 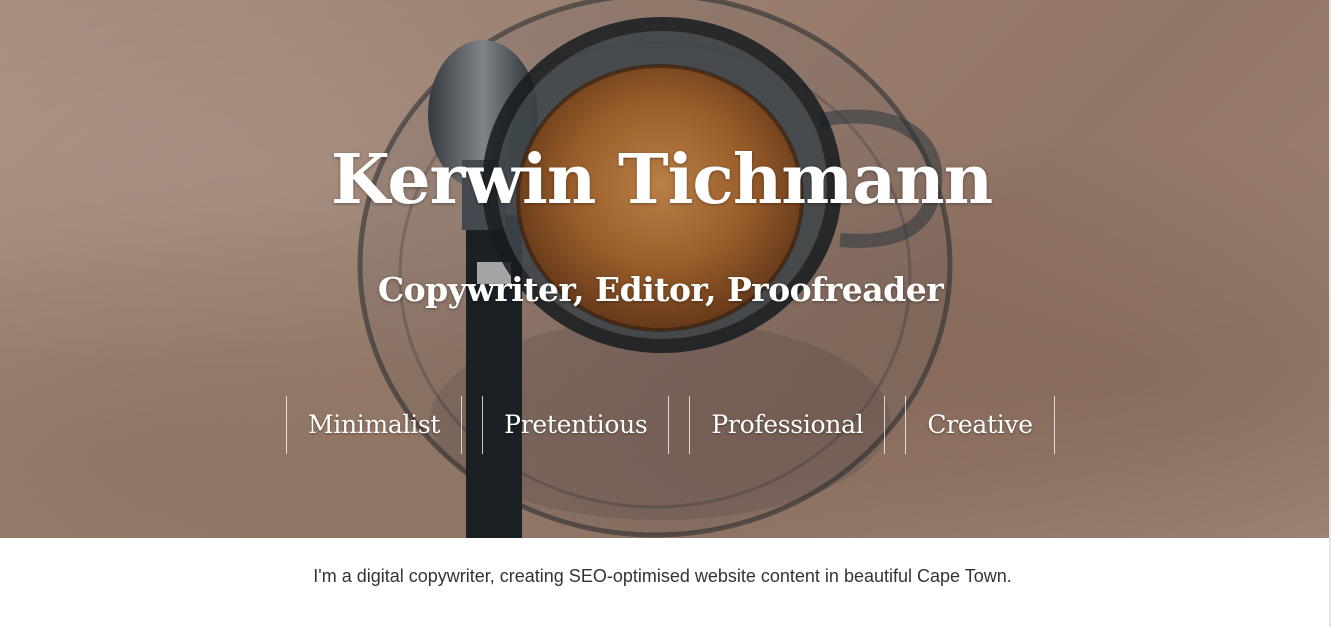 What do you see at coordinates (660, 289) in the screenshot?
I see `site-tagline: Copywriter, Editor, Proofreader` at bounding box center [660, 289].